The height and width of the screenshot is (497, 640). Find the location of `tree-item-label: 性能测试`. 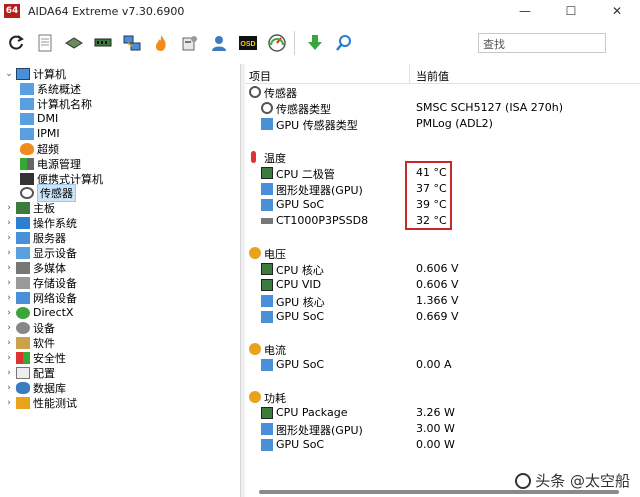

tree-item-label: 性能测试 is located at coordinates (55, 403).